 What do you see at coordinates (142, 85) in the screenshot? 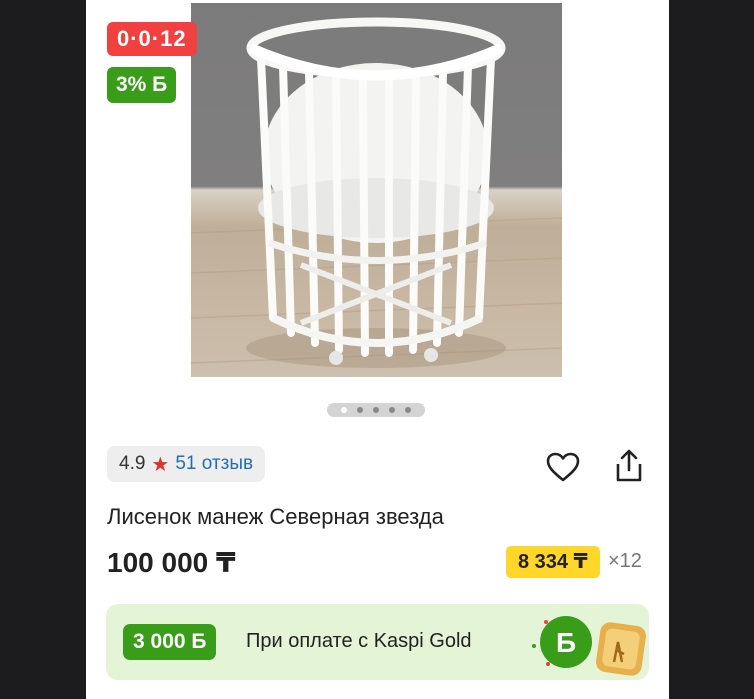
I see `bonus-percent-badge: 3% Б` at bounding box center [142, 85].